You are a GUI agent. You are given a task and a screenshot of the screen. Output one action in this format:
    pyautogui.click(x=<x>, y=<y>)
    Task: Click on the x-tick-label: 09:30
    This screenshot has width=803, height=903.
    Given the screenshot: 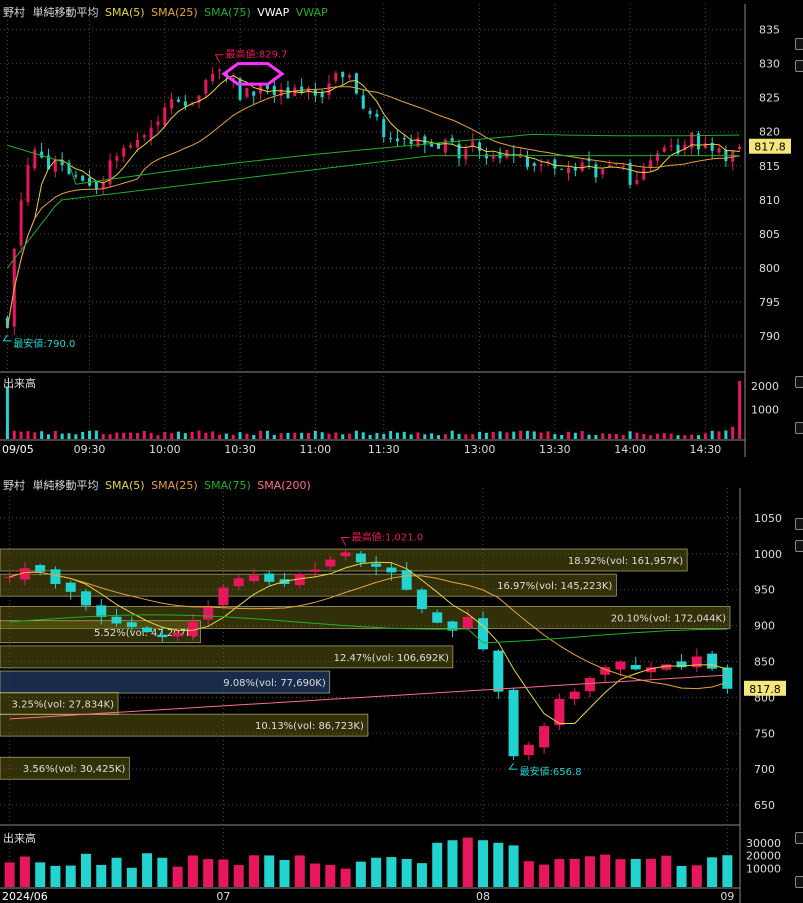 What is the action you would take?
    pyautogui.click(x=90, y=449)
    